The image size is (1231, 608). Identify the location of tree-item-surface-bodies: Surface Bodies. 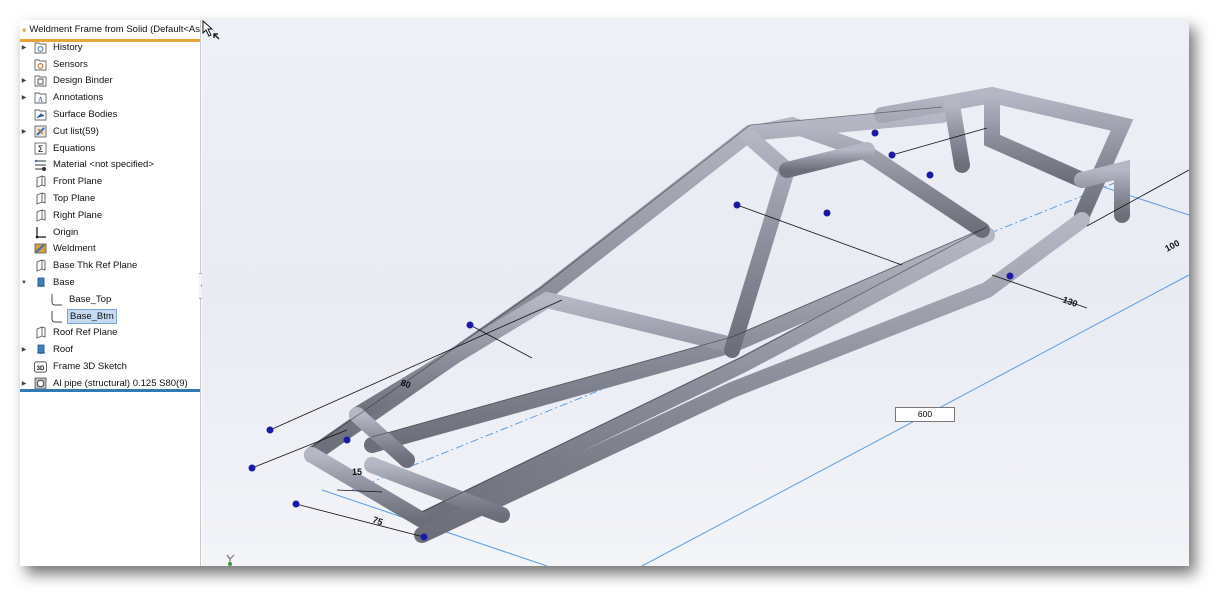
(110, 114).